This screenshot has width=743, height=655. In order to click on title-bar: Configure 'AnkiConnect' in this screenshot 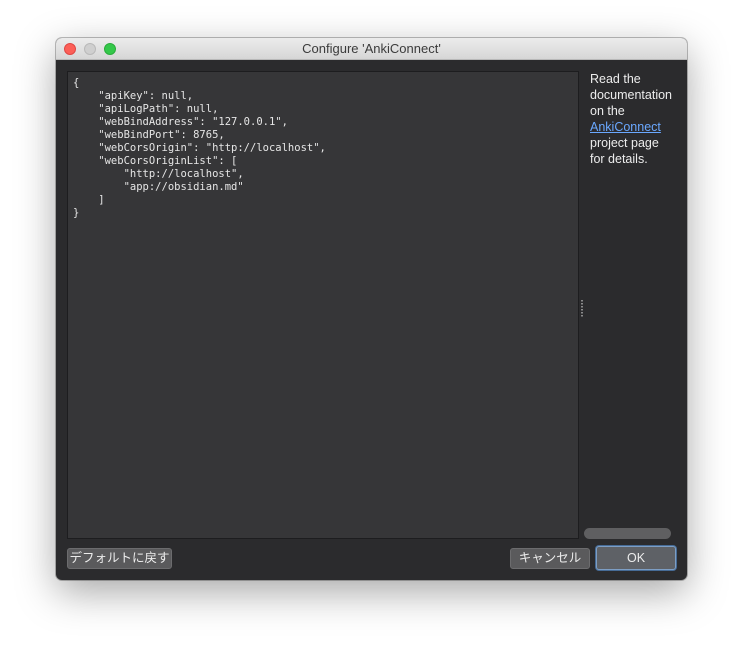, I will do `click(371, 49)`.